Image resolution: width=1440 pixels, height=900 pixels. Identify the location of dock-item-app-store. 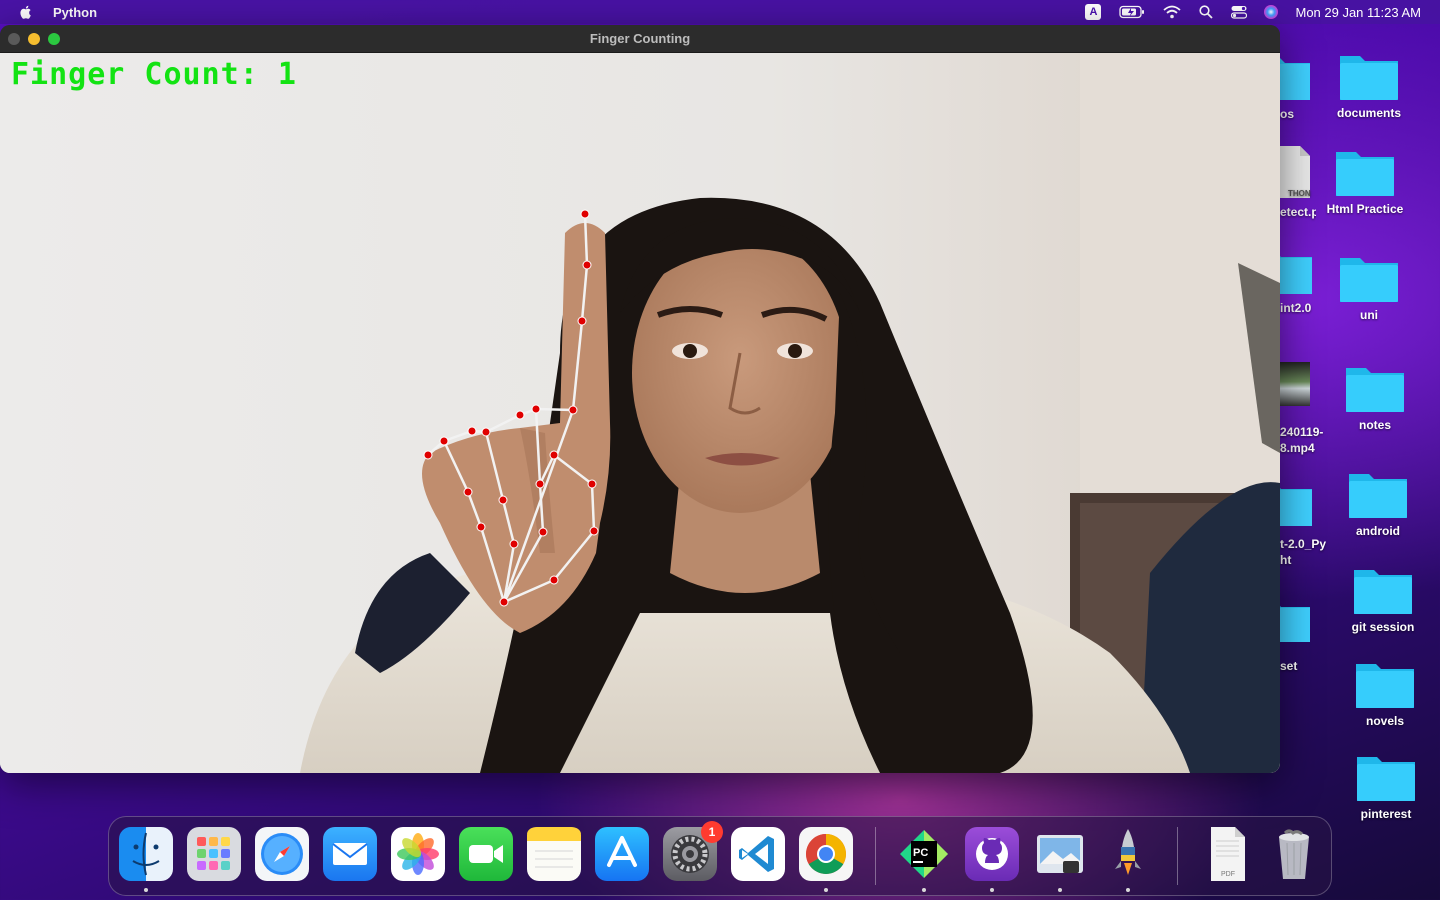
(622, 854).